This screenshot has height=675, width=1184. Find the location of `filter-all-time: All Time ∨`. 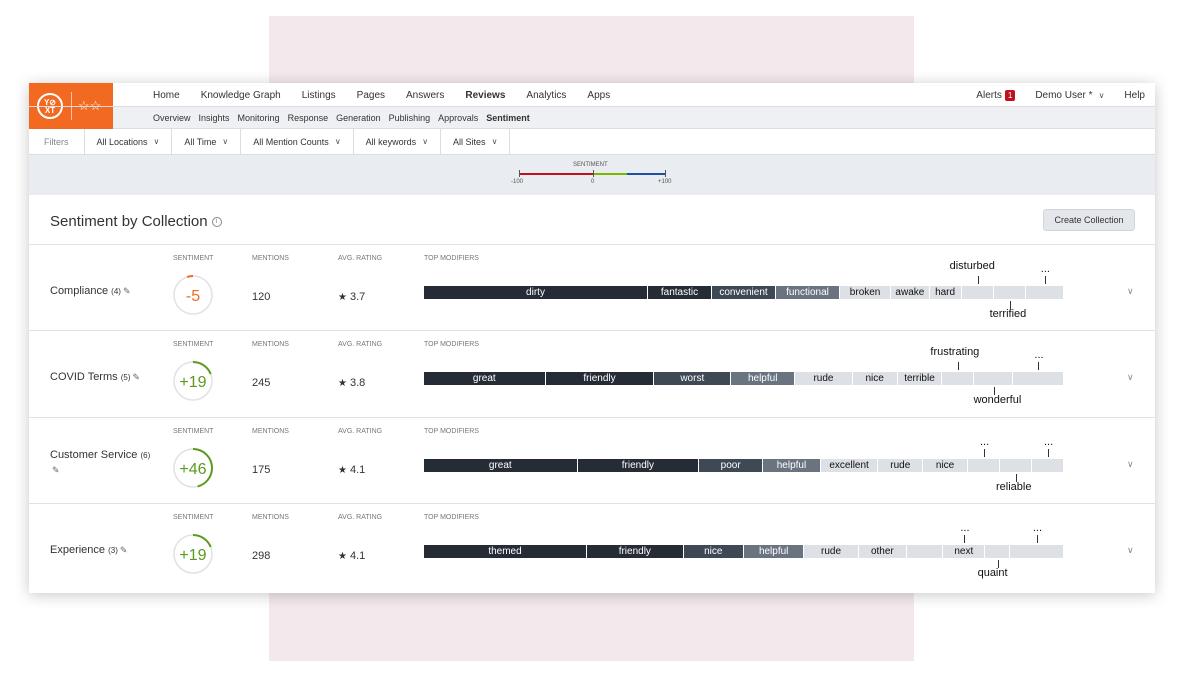

filter-all-time: All Time ∨ is located at coordinates (207, 141).